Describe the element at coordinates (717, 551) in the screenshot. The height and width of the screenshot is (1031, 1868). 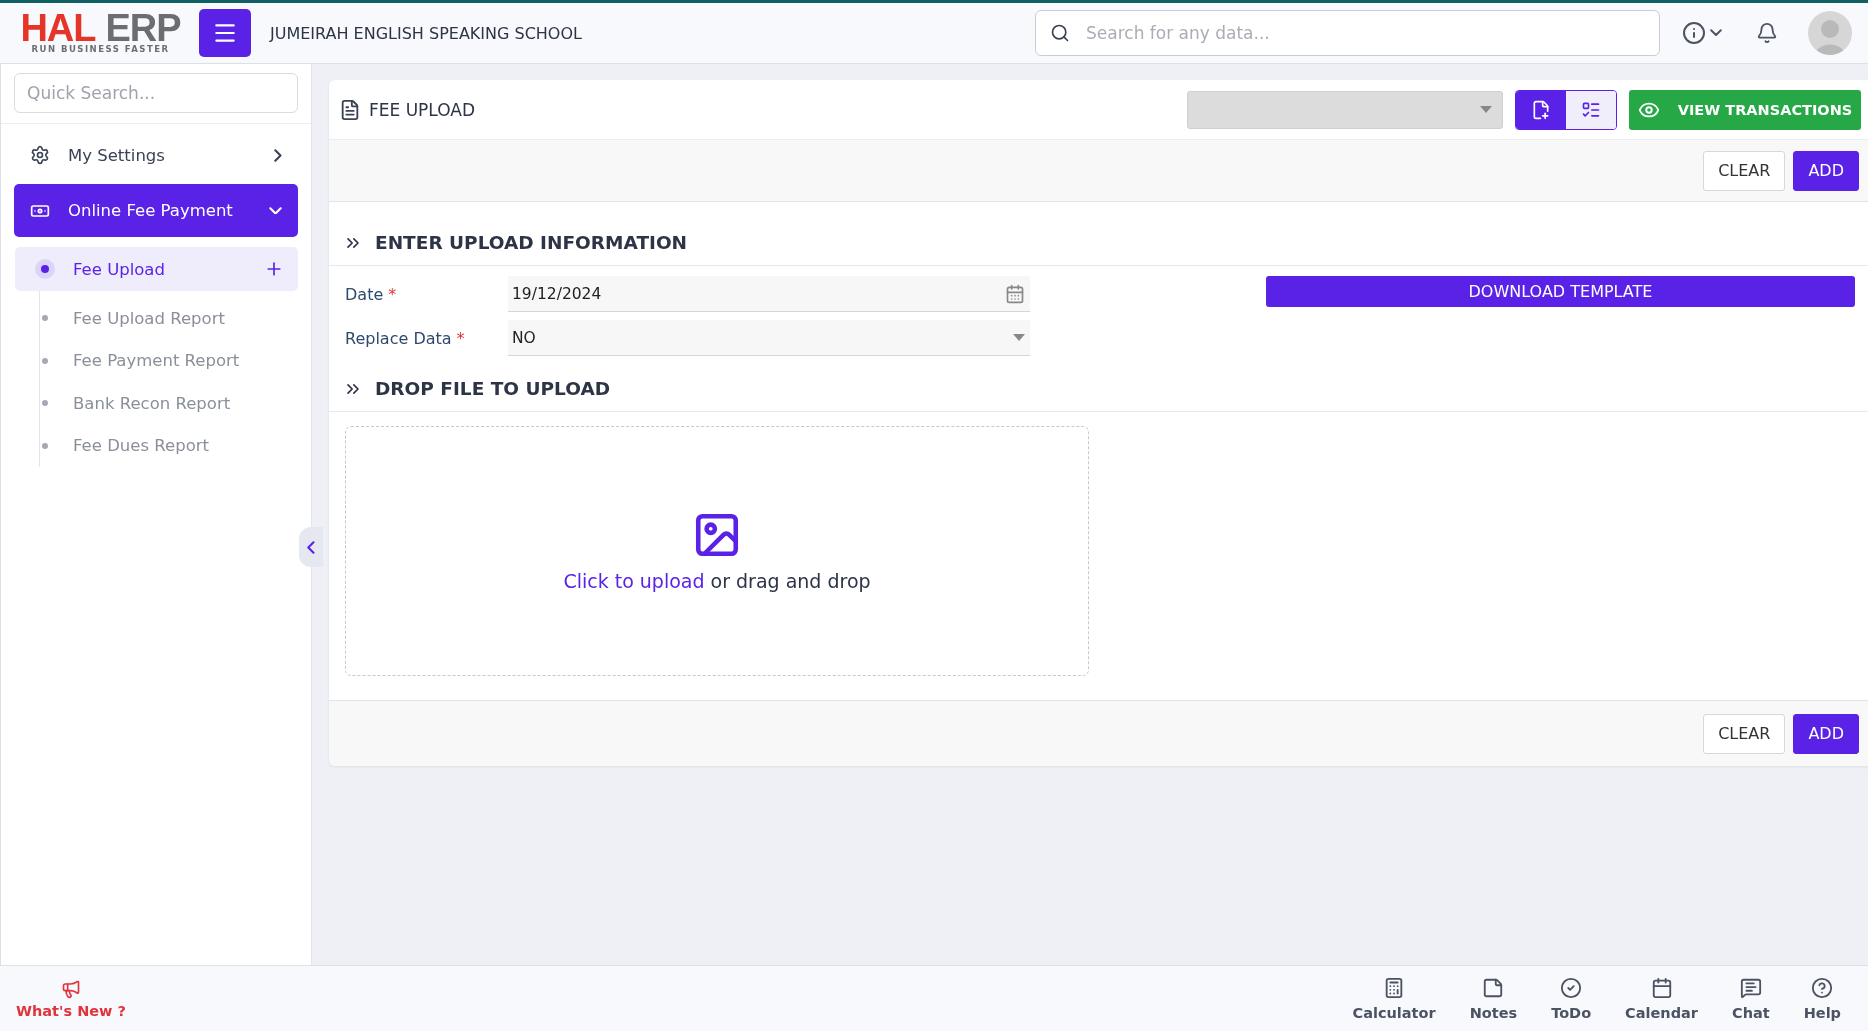
I see `file-dropzone: Click to upload or drag and drop` at that location.